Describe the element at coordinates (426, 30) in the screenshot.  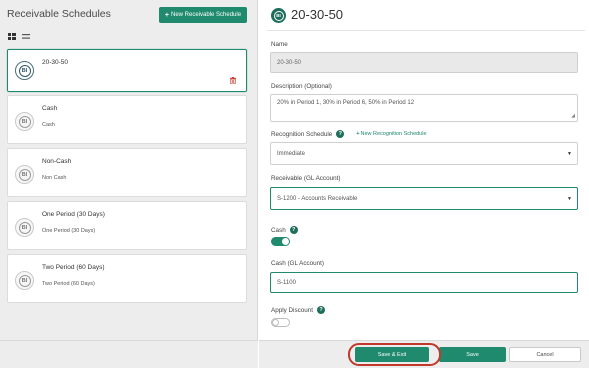
I see `header-divider` at that location.